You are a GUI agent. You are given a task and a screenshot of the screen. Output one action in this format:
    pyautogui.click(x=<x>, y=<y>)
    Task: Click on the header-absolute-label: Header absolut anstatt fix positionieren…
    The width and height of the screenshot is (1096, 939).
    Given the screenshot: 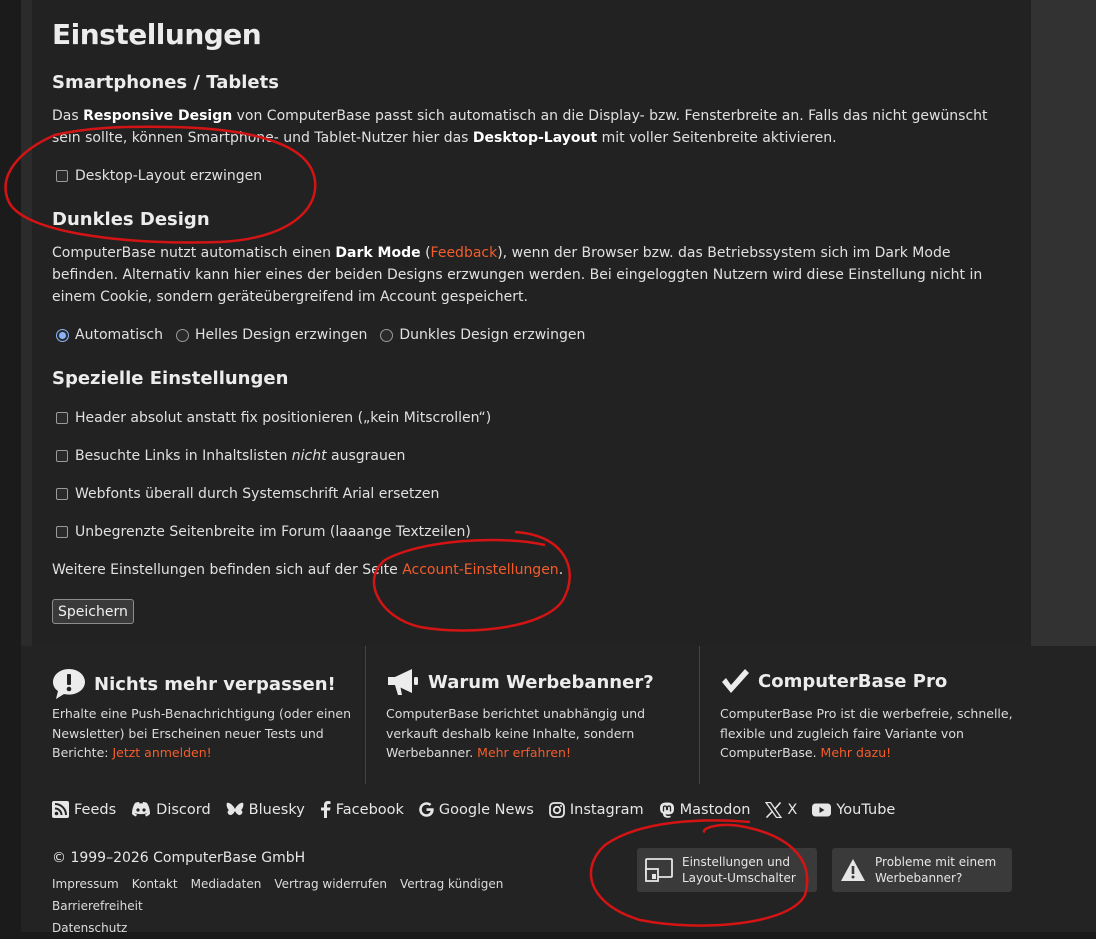 What is the action you would take?
    pyautogui.click(x=283, y=418)
    